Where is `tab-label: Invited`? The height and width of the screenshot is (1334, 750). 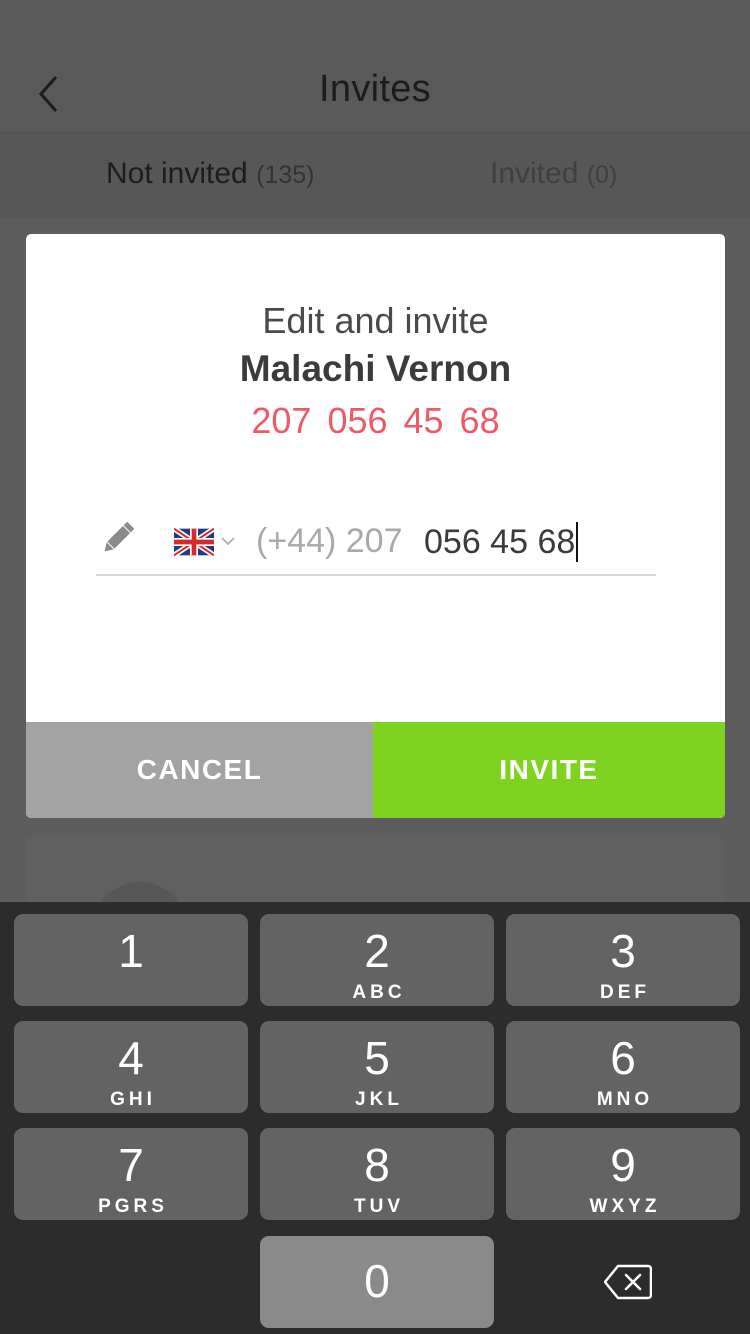
tab-label: Invited is located at coordinates (534, 173).